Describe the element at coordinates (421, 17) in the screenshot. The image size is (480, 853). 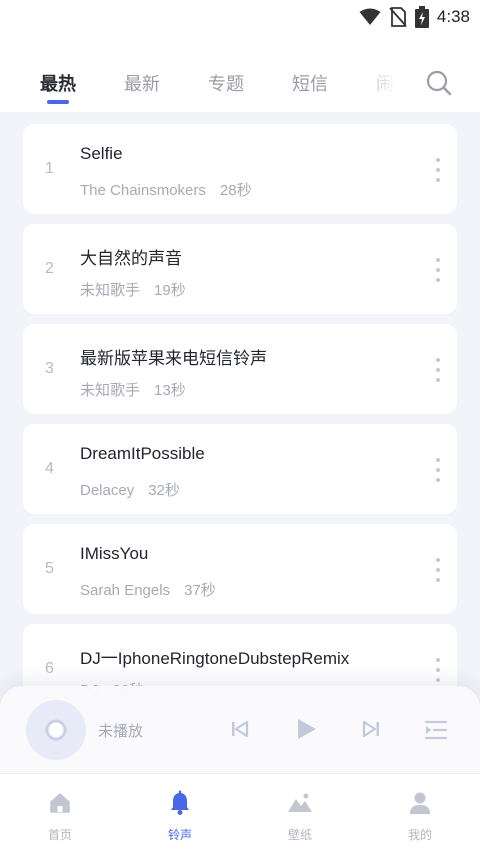
I see `battery-charging-icon` at that location.